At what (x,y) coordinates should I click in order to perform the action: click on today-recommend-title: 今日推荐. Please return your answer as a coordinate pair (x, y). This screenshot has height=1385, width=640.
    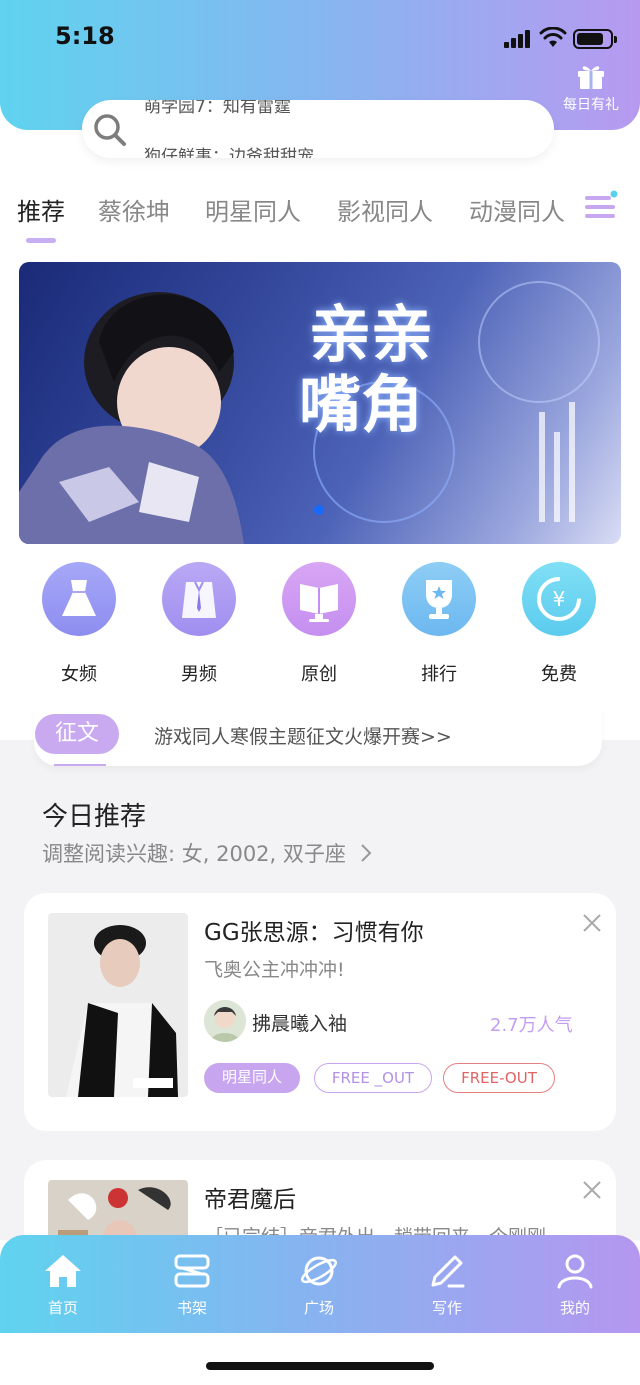
    Looking at the image, I should click on (94, 817).